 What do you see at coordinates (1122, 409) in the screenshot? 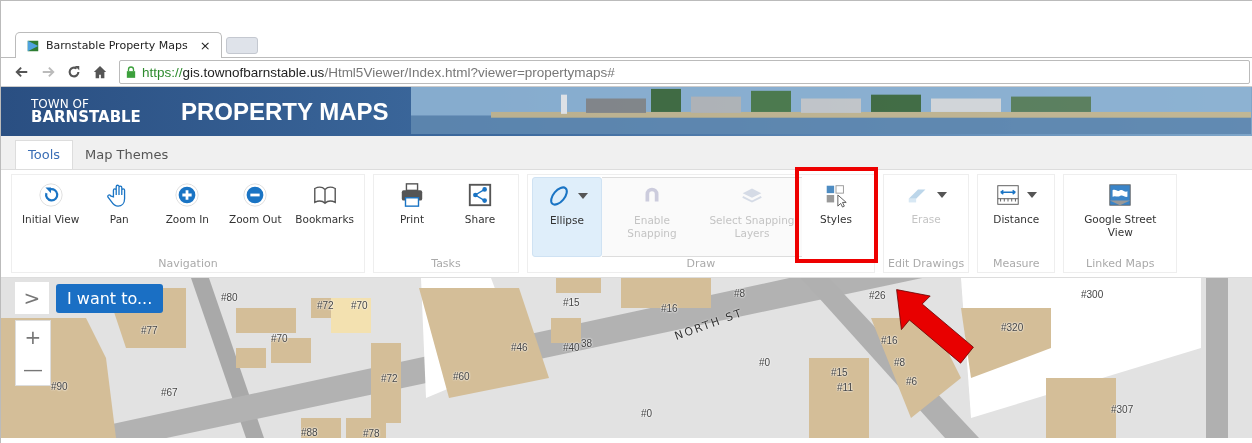
I see `parcel-label: #307` at bounding box center [1122, 409].